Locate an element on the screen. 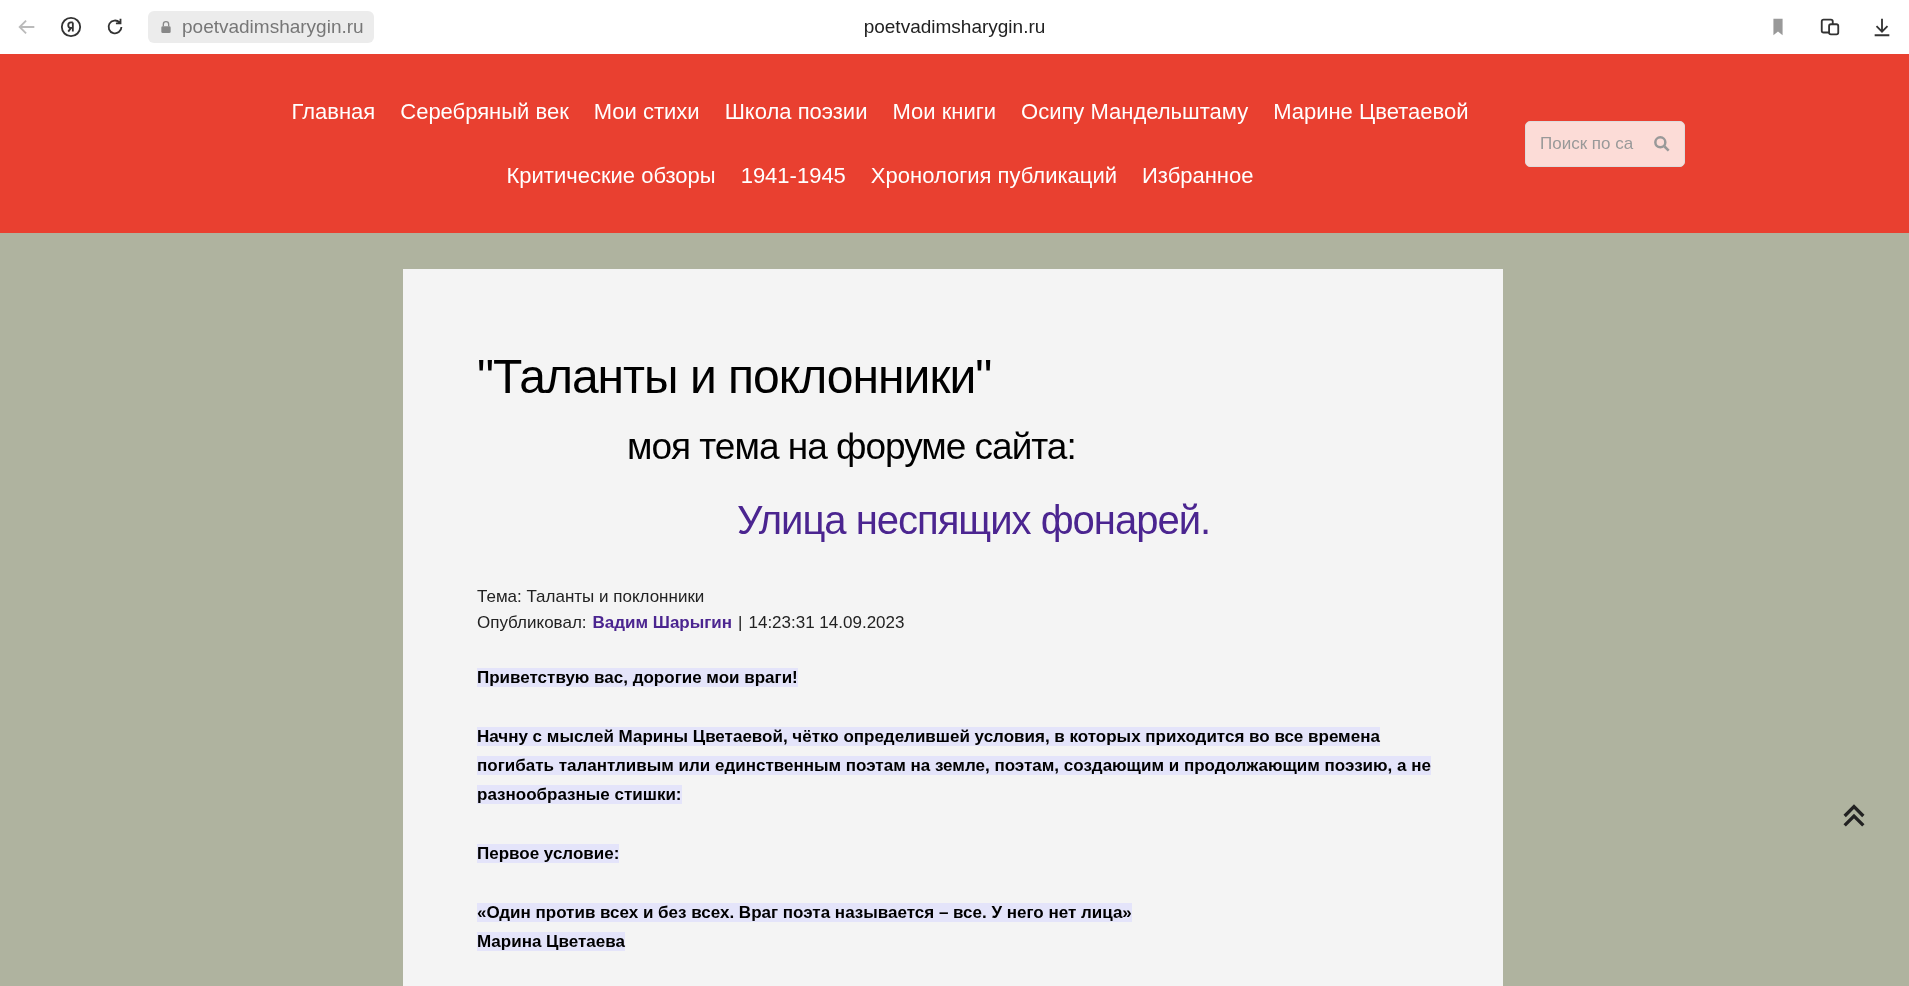 The image size is (1909, 986). timestamp-text: 14:23:31 14.09.2023 is located at coordinates (826, 623).